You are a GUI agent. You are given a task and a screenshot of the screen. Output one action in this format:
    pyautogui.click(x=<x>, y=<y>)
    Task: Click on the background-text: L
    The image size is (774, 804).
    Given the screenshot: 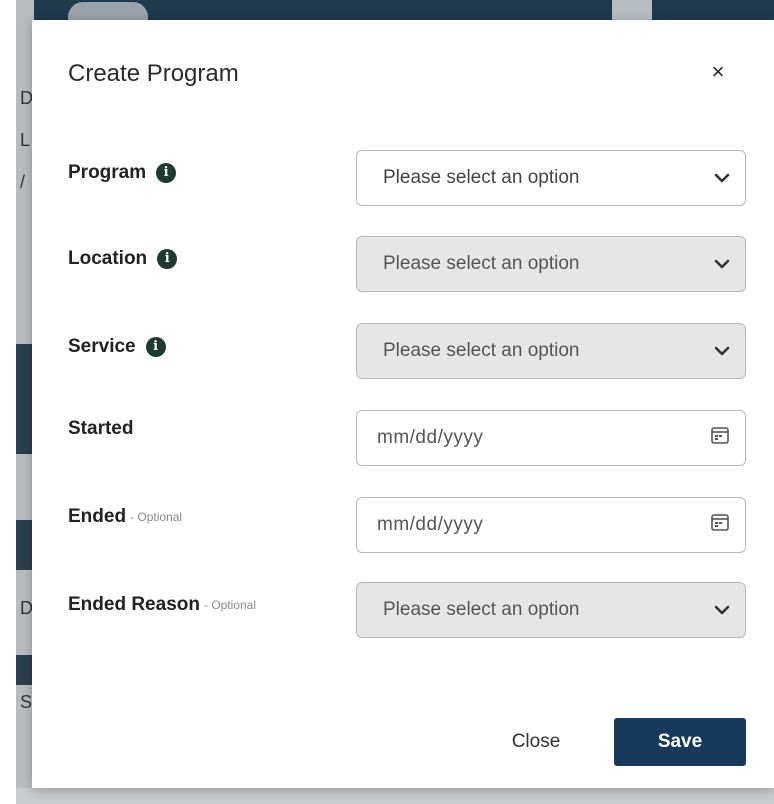 What is the action you would take?
    pyautogui.click(x=25, y=140)
    